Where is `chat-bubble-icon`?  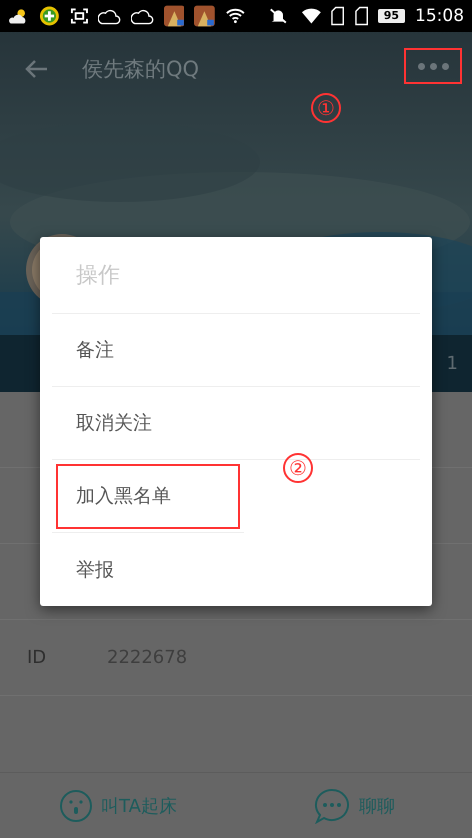 chat-bubble-icon is located at coordinates (332, 806).